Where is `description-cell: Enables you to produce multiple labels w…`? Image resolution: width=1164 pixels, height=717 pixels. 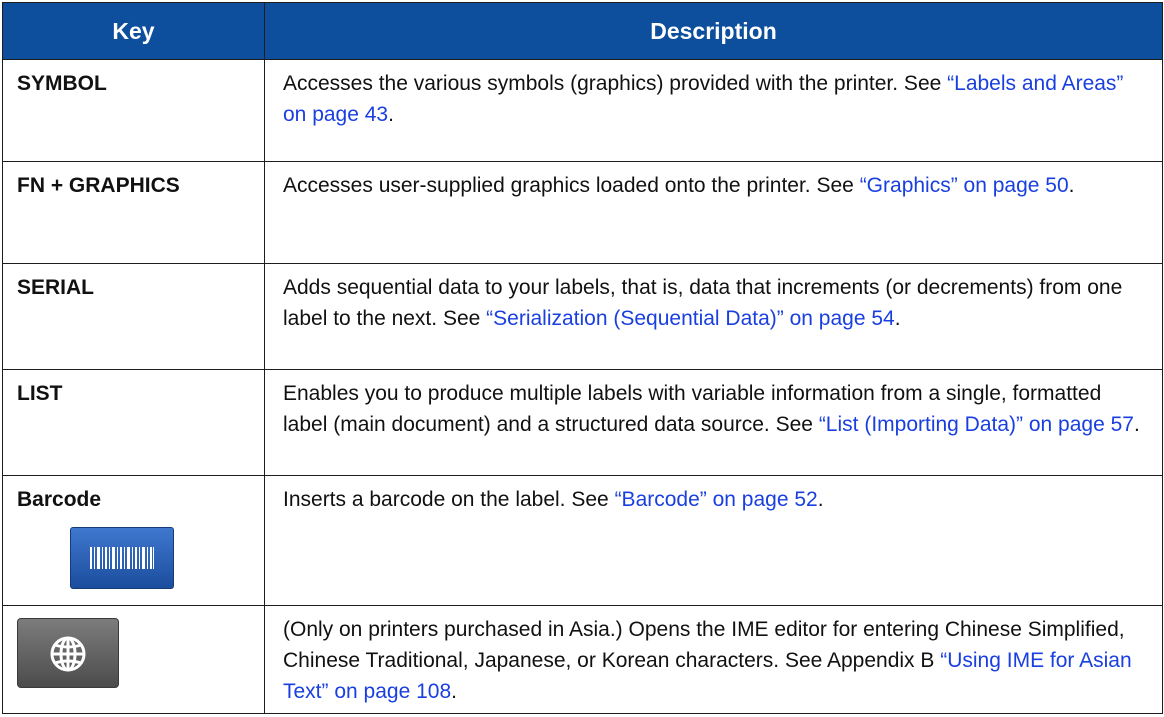
description-cell: Enables you to produce multiple labels w… is located at coordinates (713, 422).